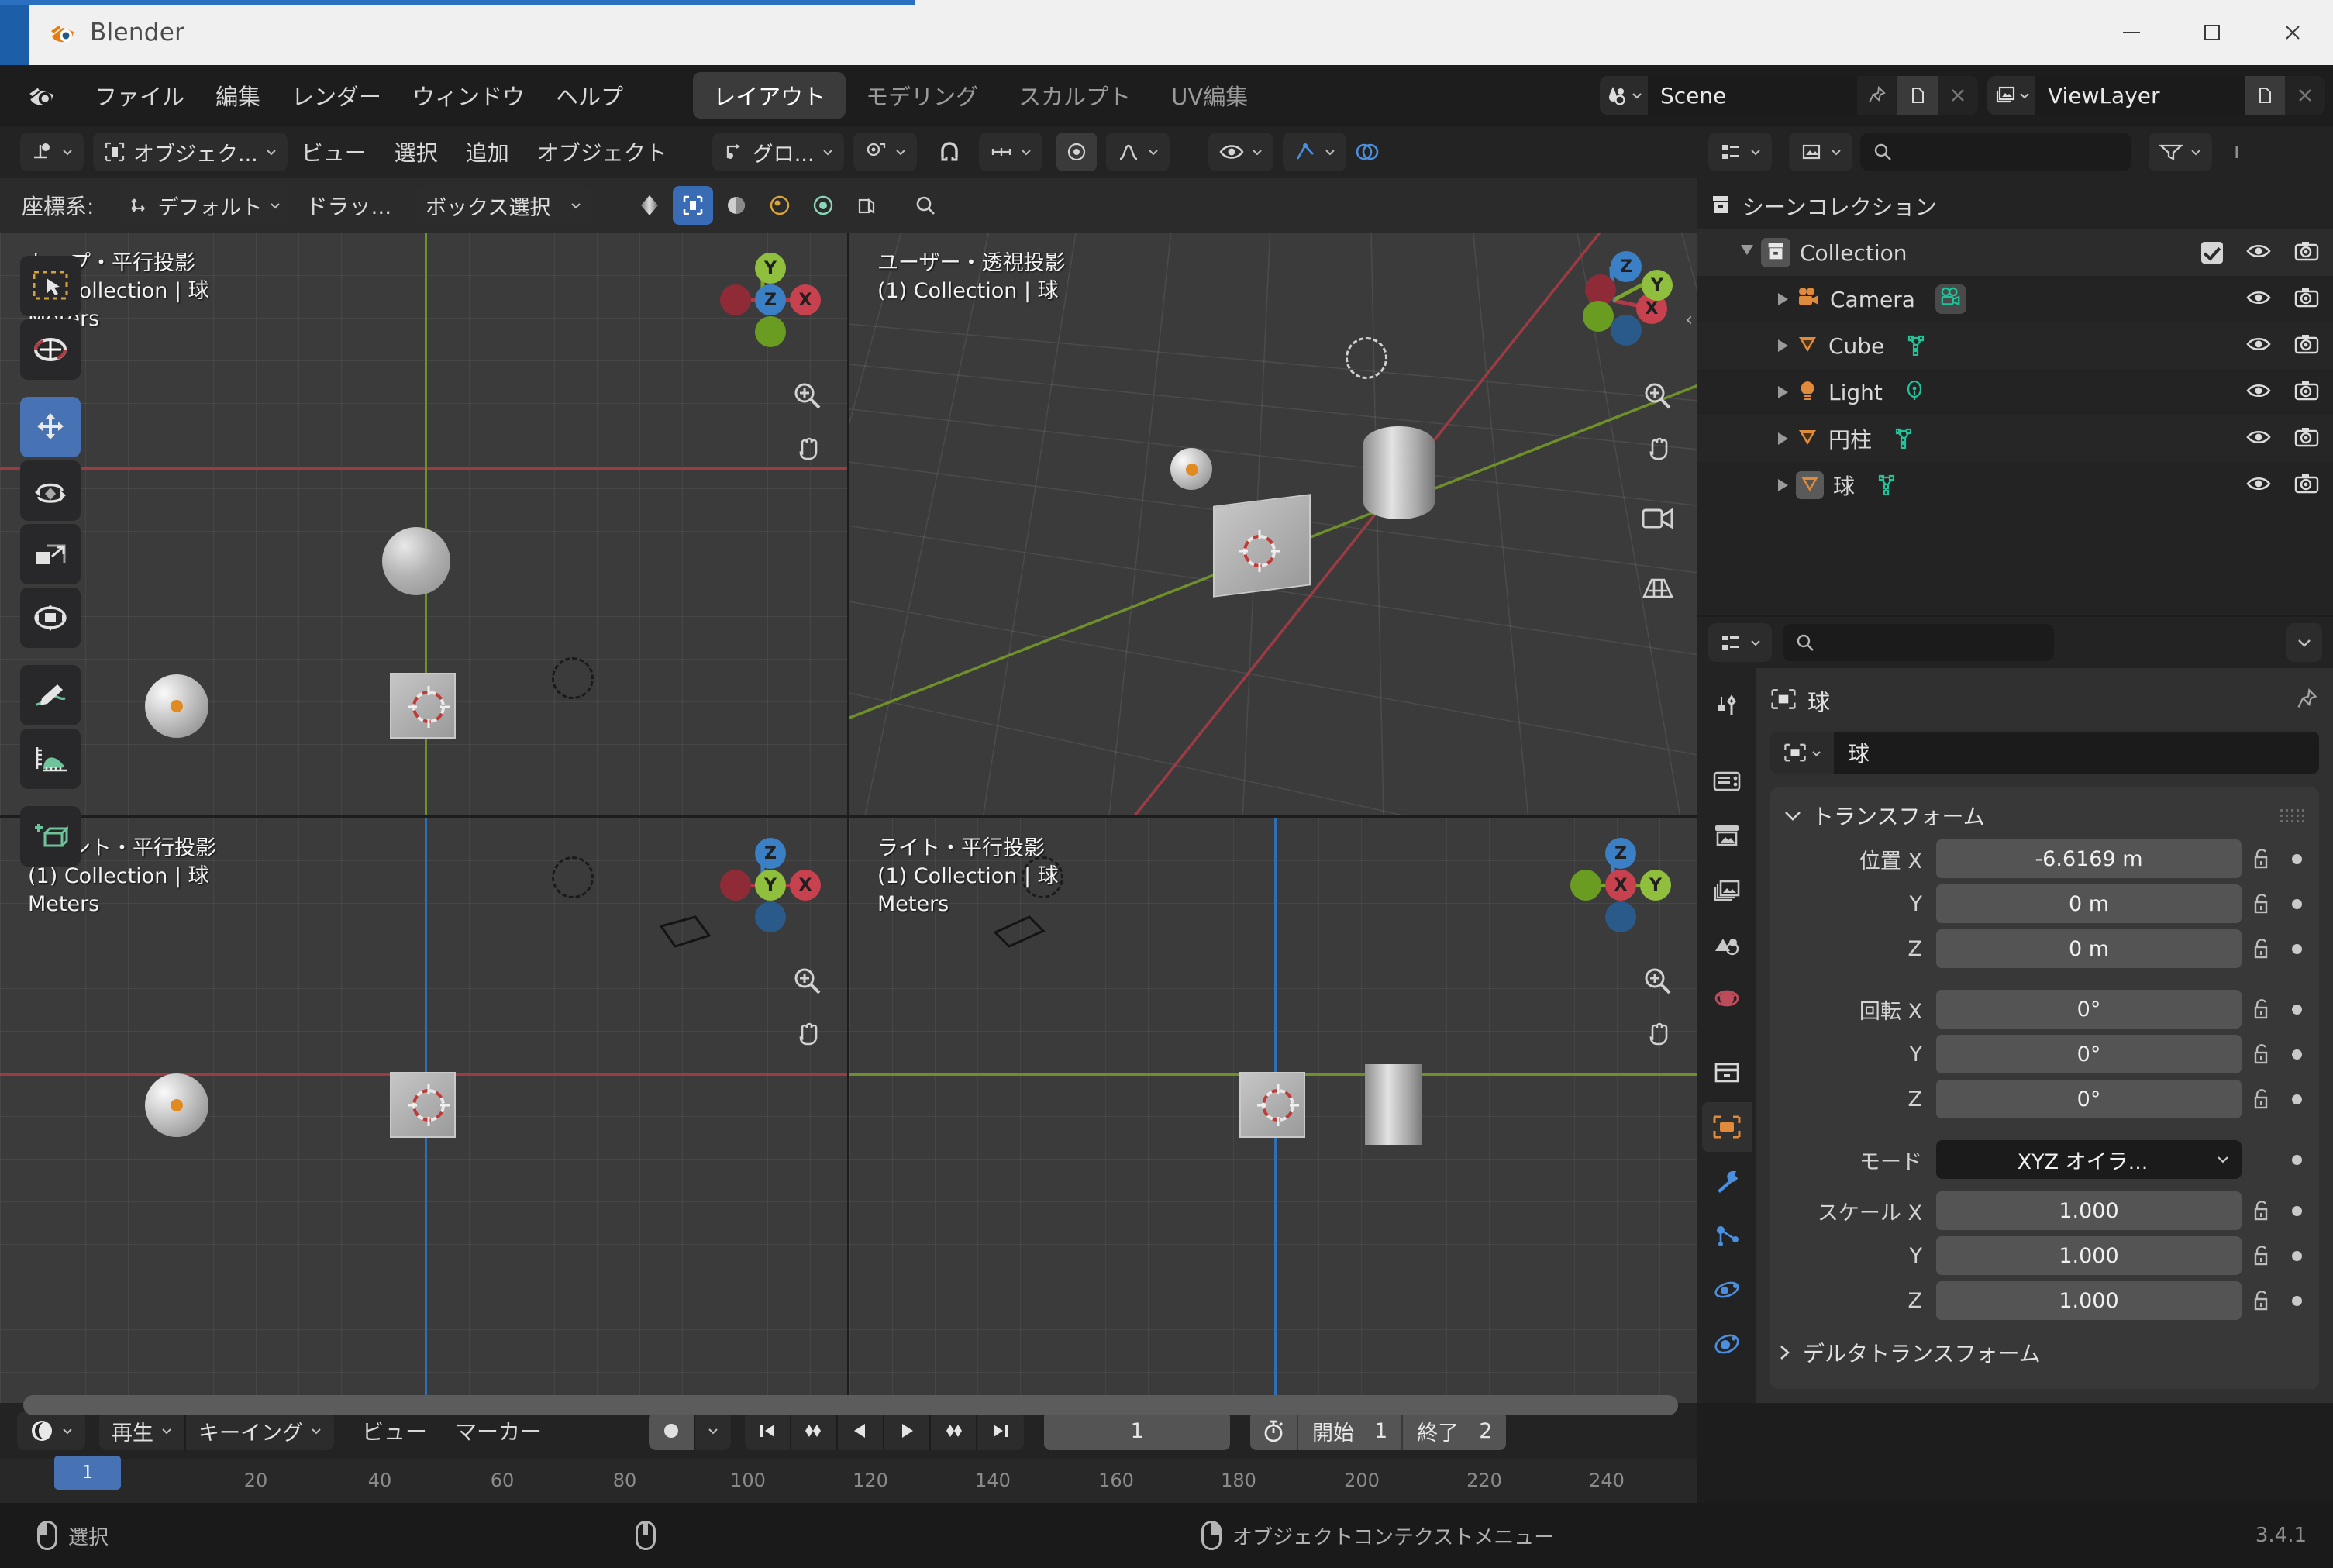  I want to click on shading-wireframe-icon, so click(693, 205).